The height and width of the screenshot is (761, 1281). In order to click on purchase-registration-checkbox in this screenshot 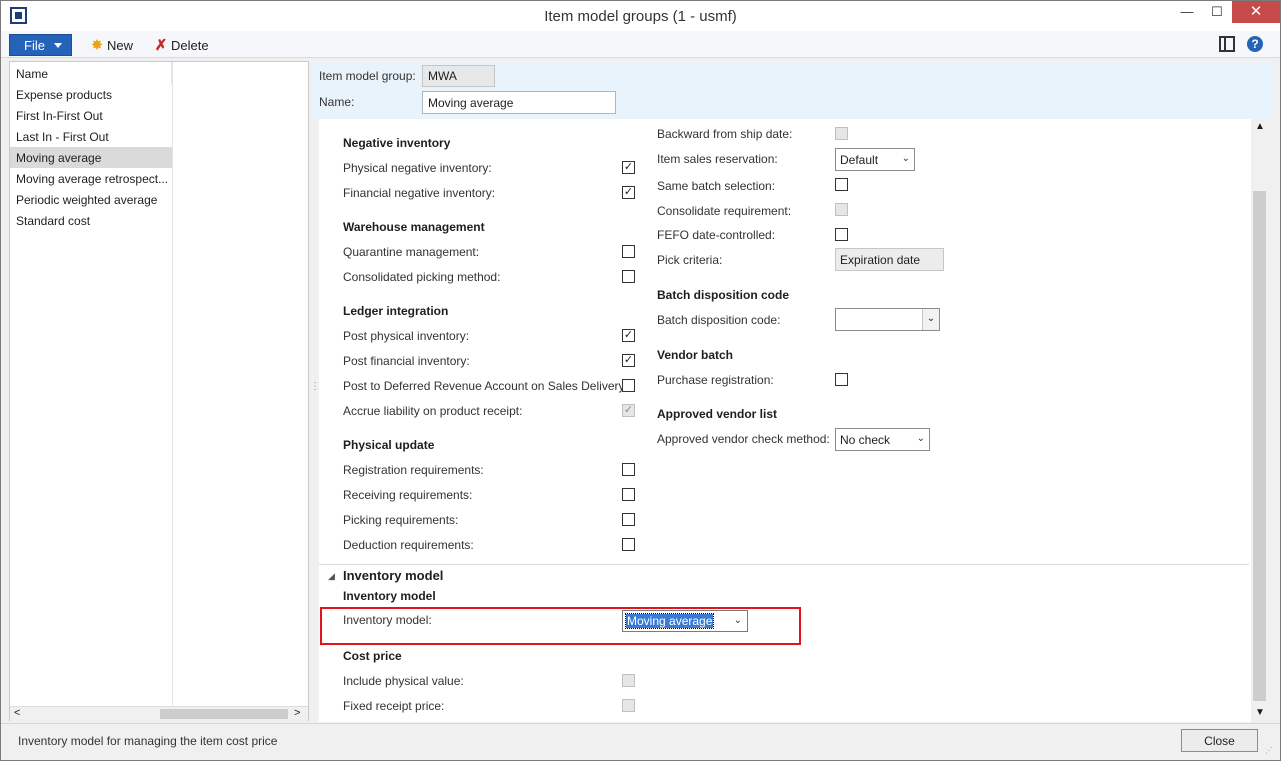, I will do `click(841, 379)`.